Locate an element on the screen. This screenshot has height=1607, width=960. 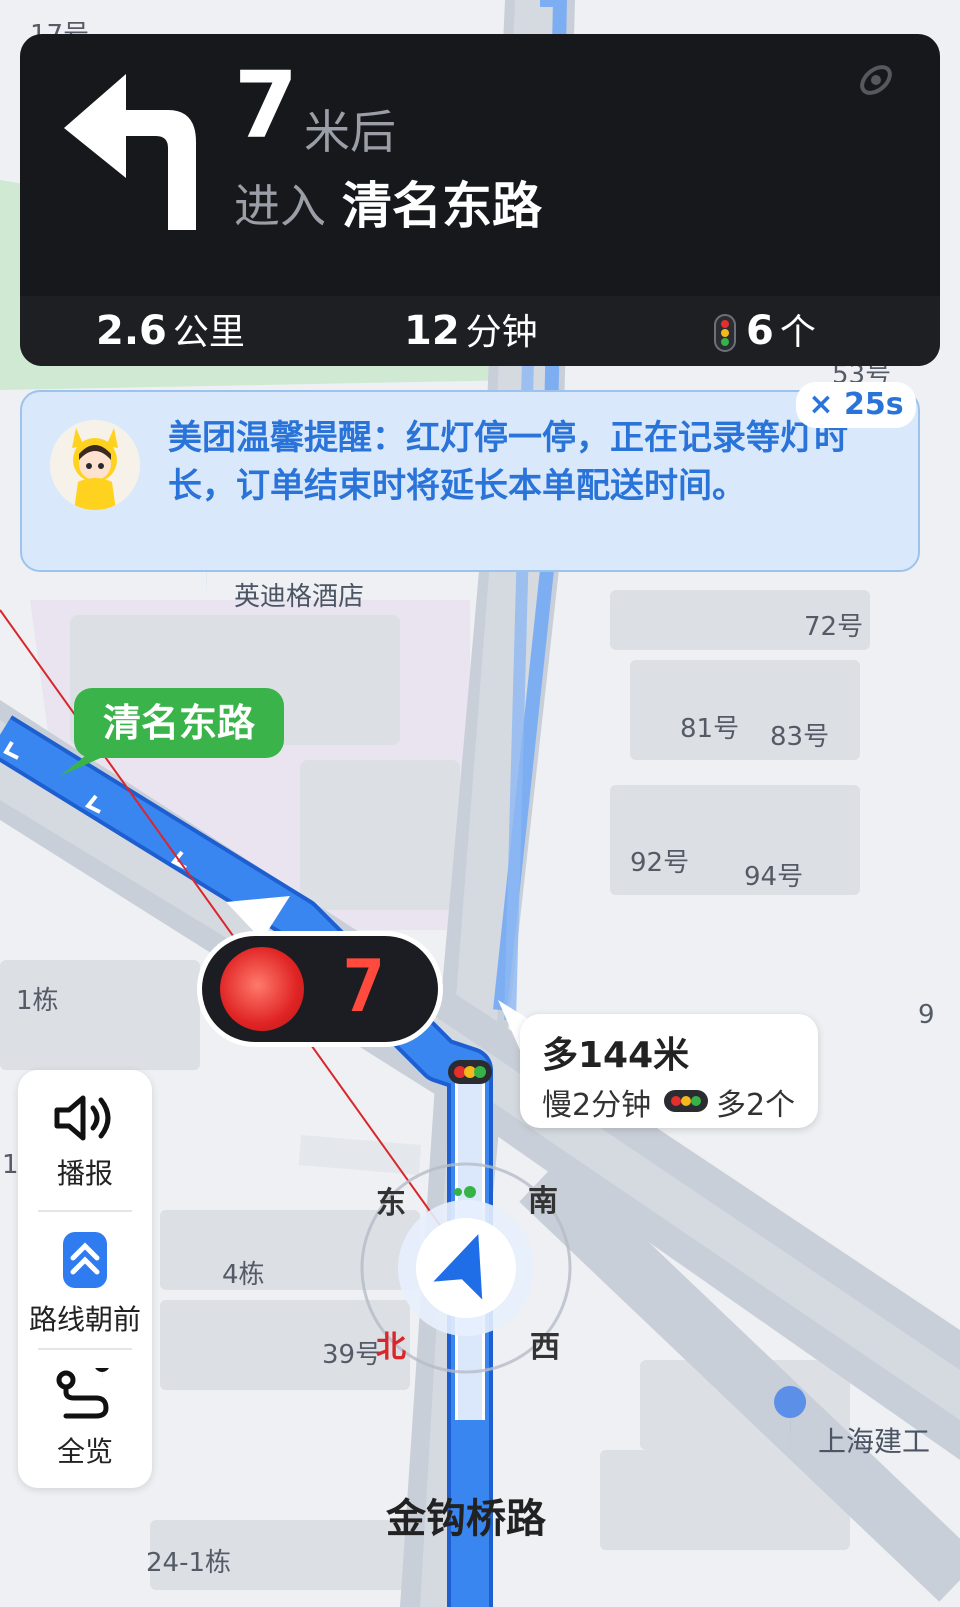
heading-up-button: 路线朝前 is located at coordinates (85, 1284).